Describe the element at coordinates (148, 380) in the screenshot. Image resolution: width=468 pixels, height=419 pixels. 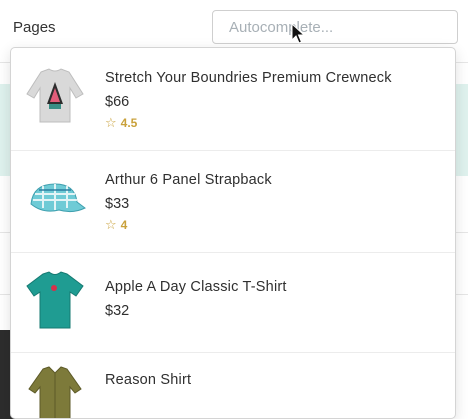
I see `item-name: Reason Shirt` at that location.